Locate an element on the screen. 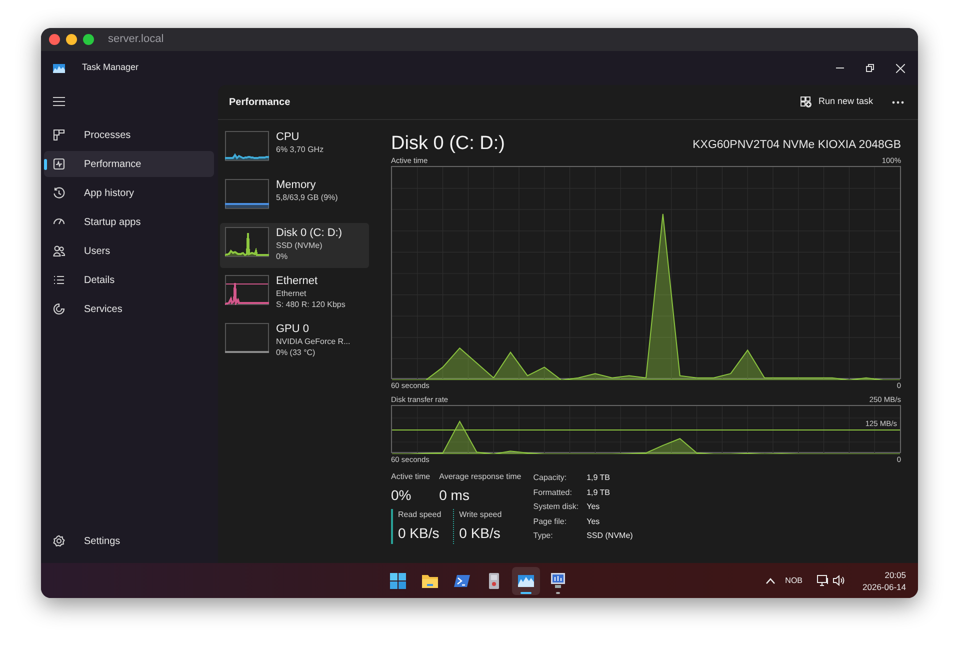 The width and height of the screenshot is (960, 653). grid-icon is located at coordinates (59, 135).